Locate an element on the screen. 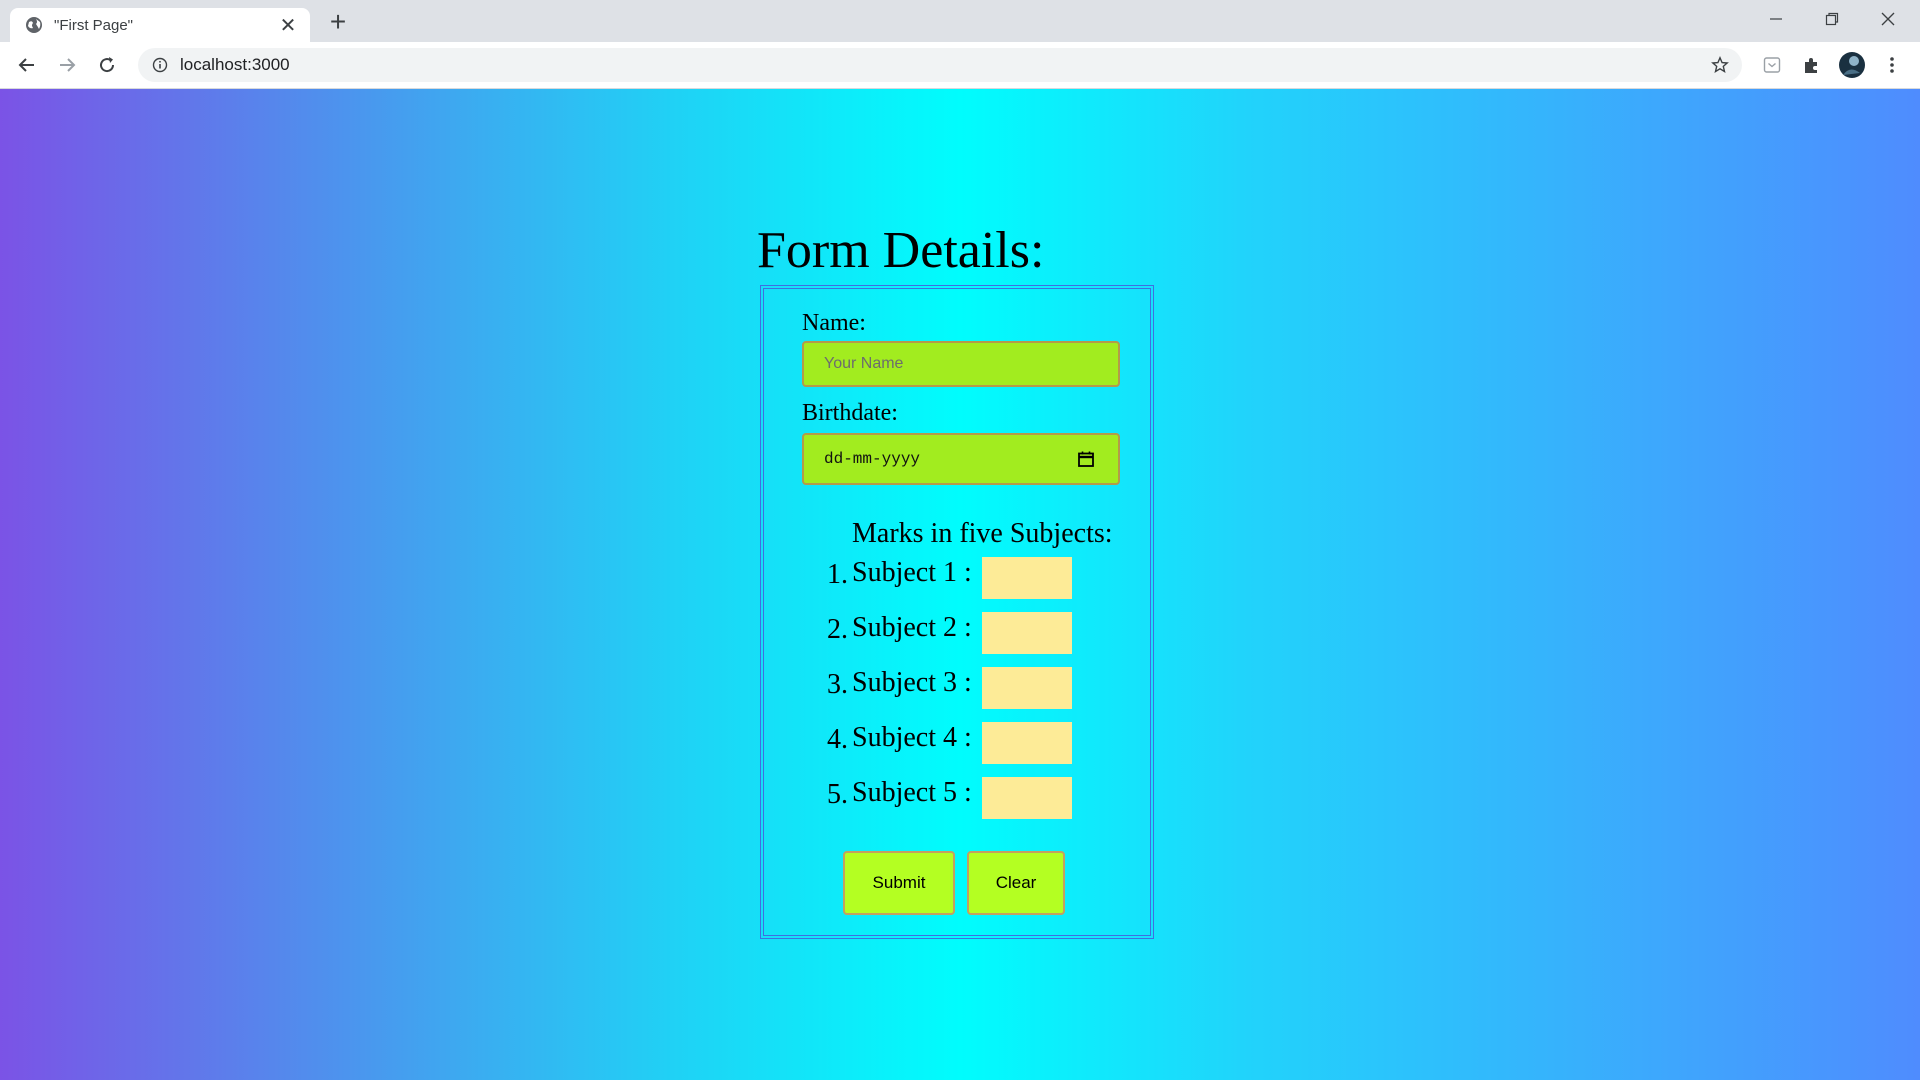 This screenshot has height=1080, width=1920. window-close-icon is located at coordinates (1888, 19).